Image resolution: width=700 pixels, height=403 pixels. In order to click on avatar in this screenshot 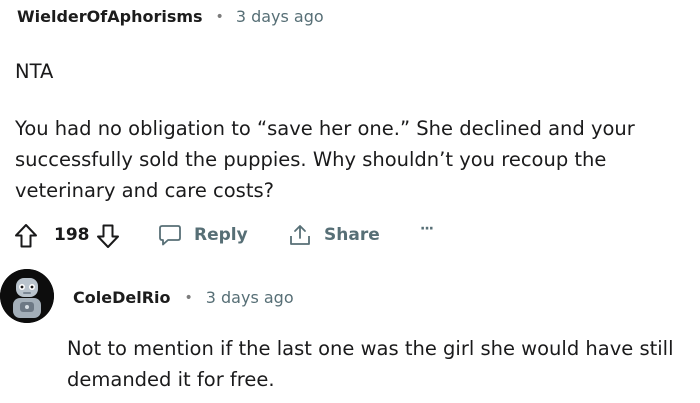, I will do `click(27, 296)`.